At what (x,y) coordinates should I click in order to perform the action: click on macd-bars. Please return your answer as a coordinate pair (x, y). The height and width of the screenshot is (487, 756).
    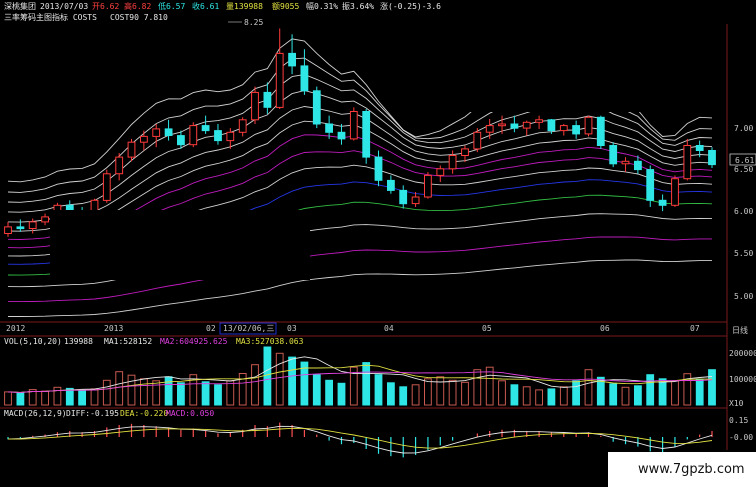
    Looking at the image, I should click on (360, 440).